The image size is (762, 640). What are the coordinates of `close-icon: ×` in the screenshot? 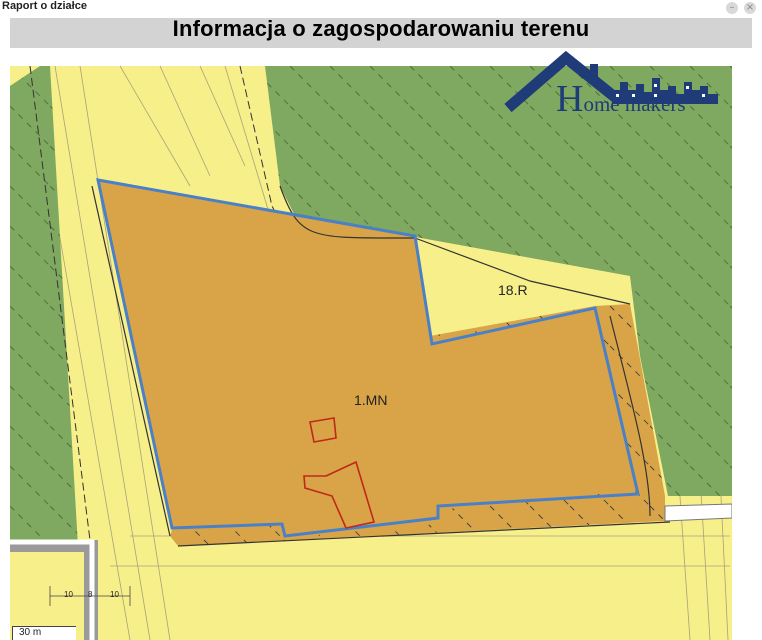 It's located at (750, 8).